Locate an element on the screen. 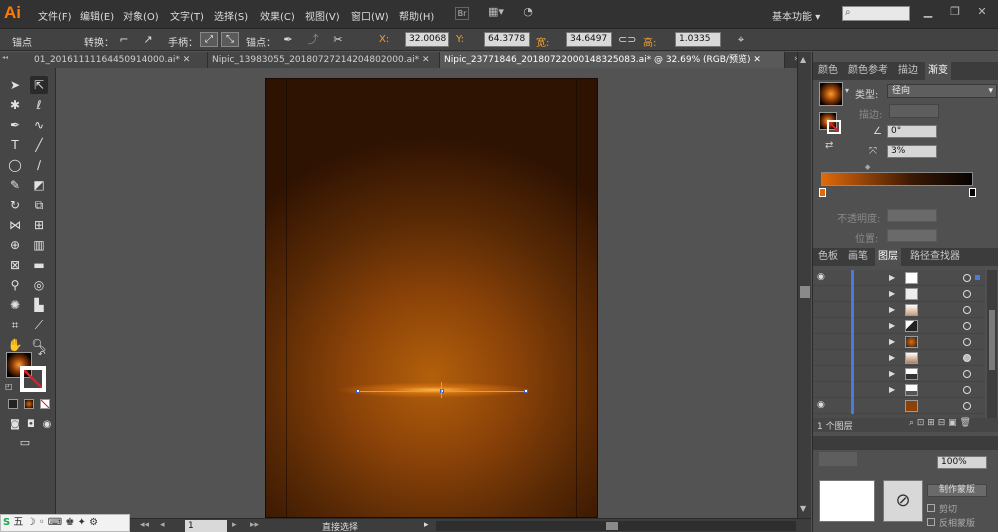 This screenshot has width=998, height=532. invert-mask-checkbox is located at coordinates (931, 522).